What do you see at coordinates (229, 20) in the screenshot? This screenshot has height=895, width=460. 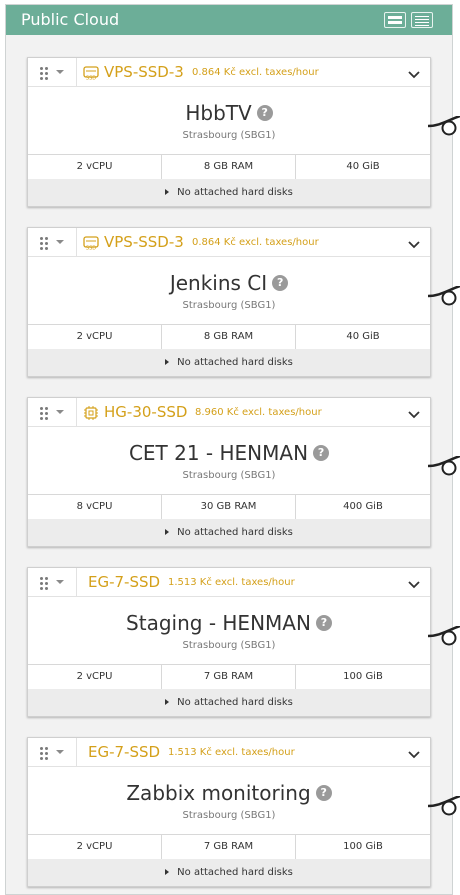 I see `panel-header: Public Cloud` at bounding box center [229, 20].